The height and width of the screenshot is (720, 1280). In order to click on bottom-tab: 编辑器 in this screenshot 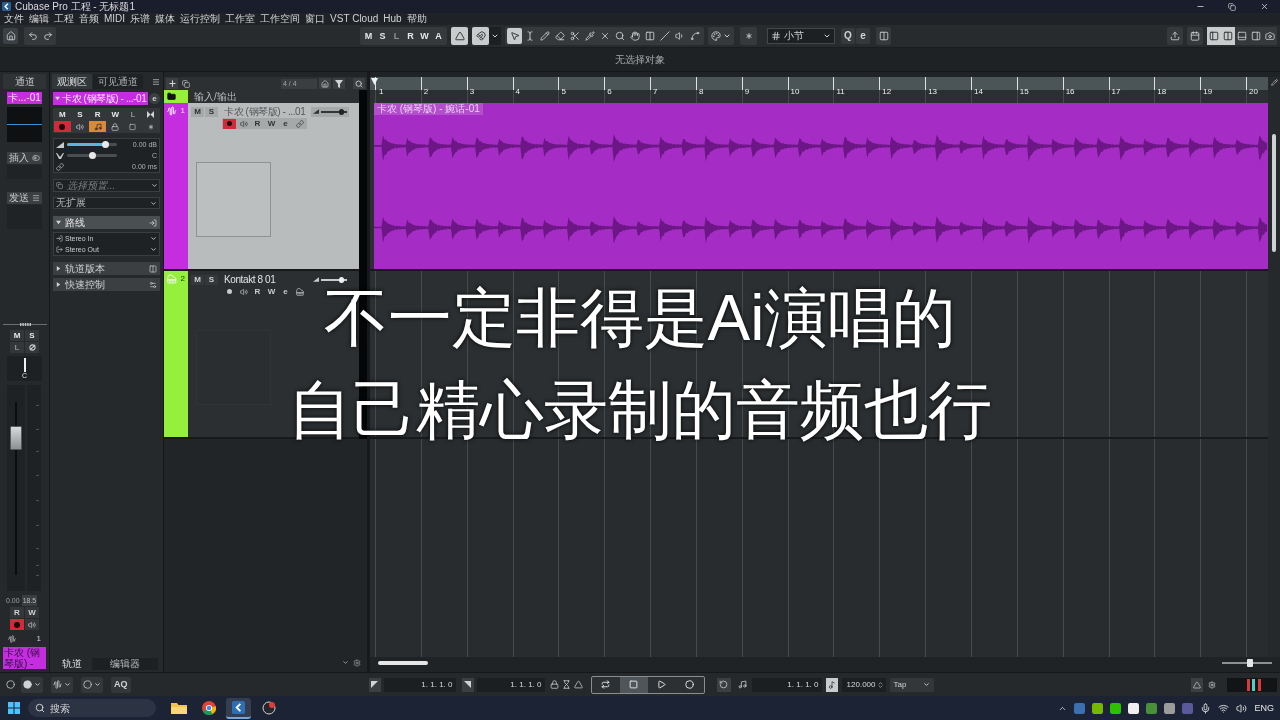, I will do `click(125, 664)`.